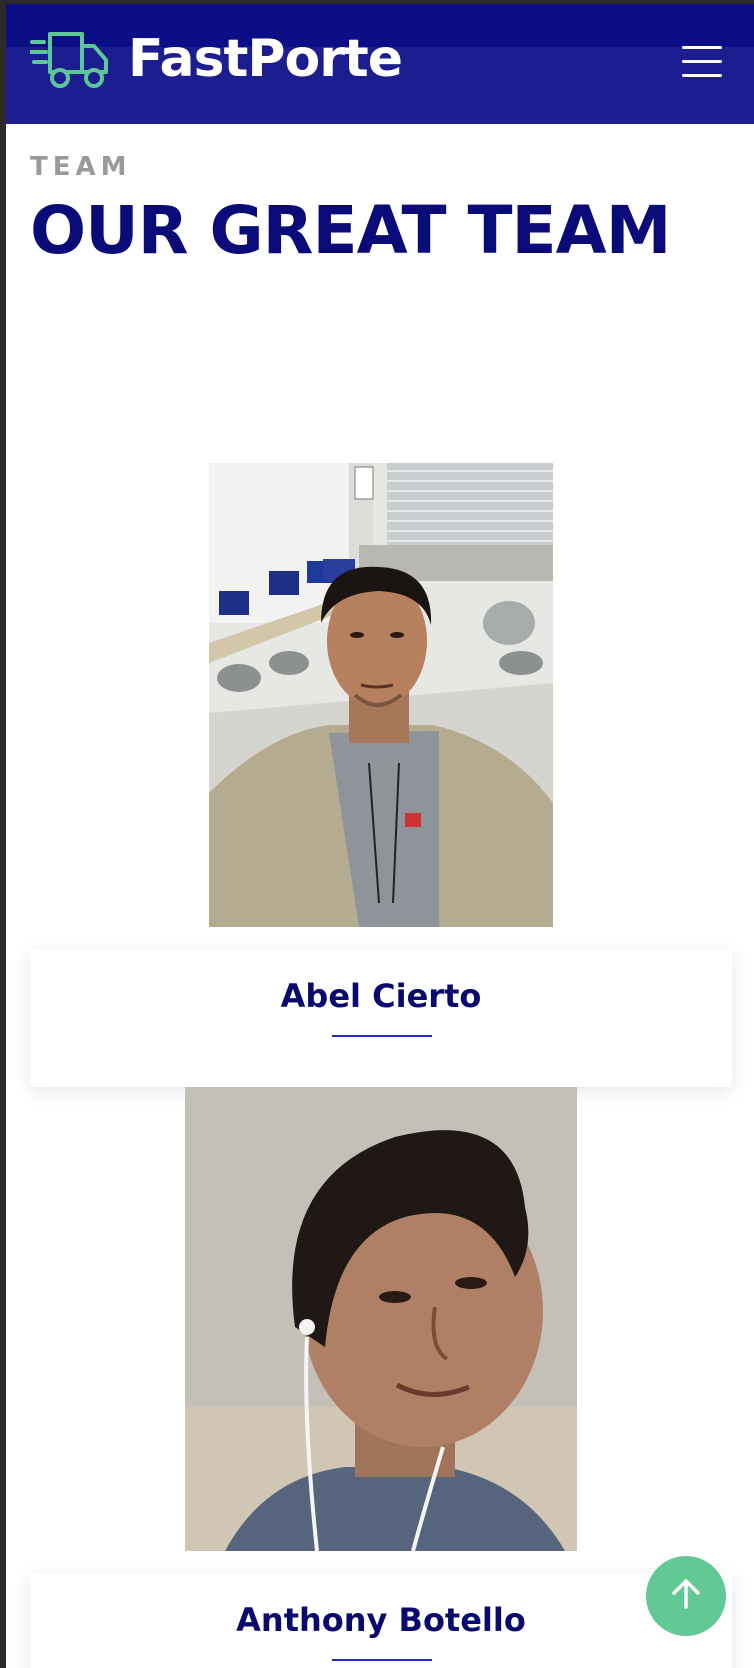 This screenshot has width=754, height=1668. Describe the element at coordinates (70, 59) in the screenshot. I see `delivery-truck-icon` at that location.